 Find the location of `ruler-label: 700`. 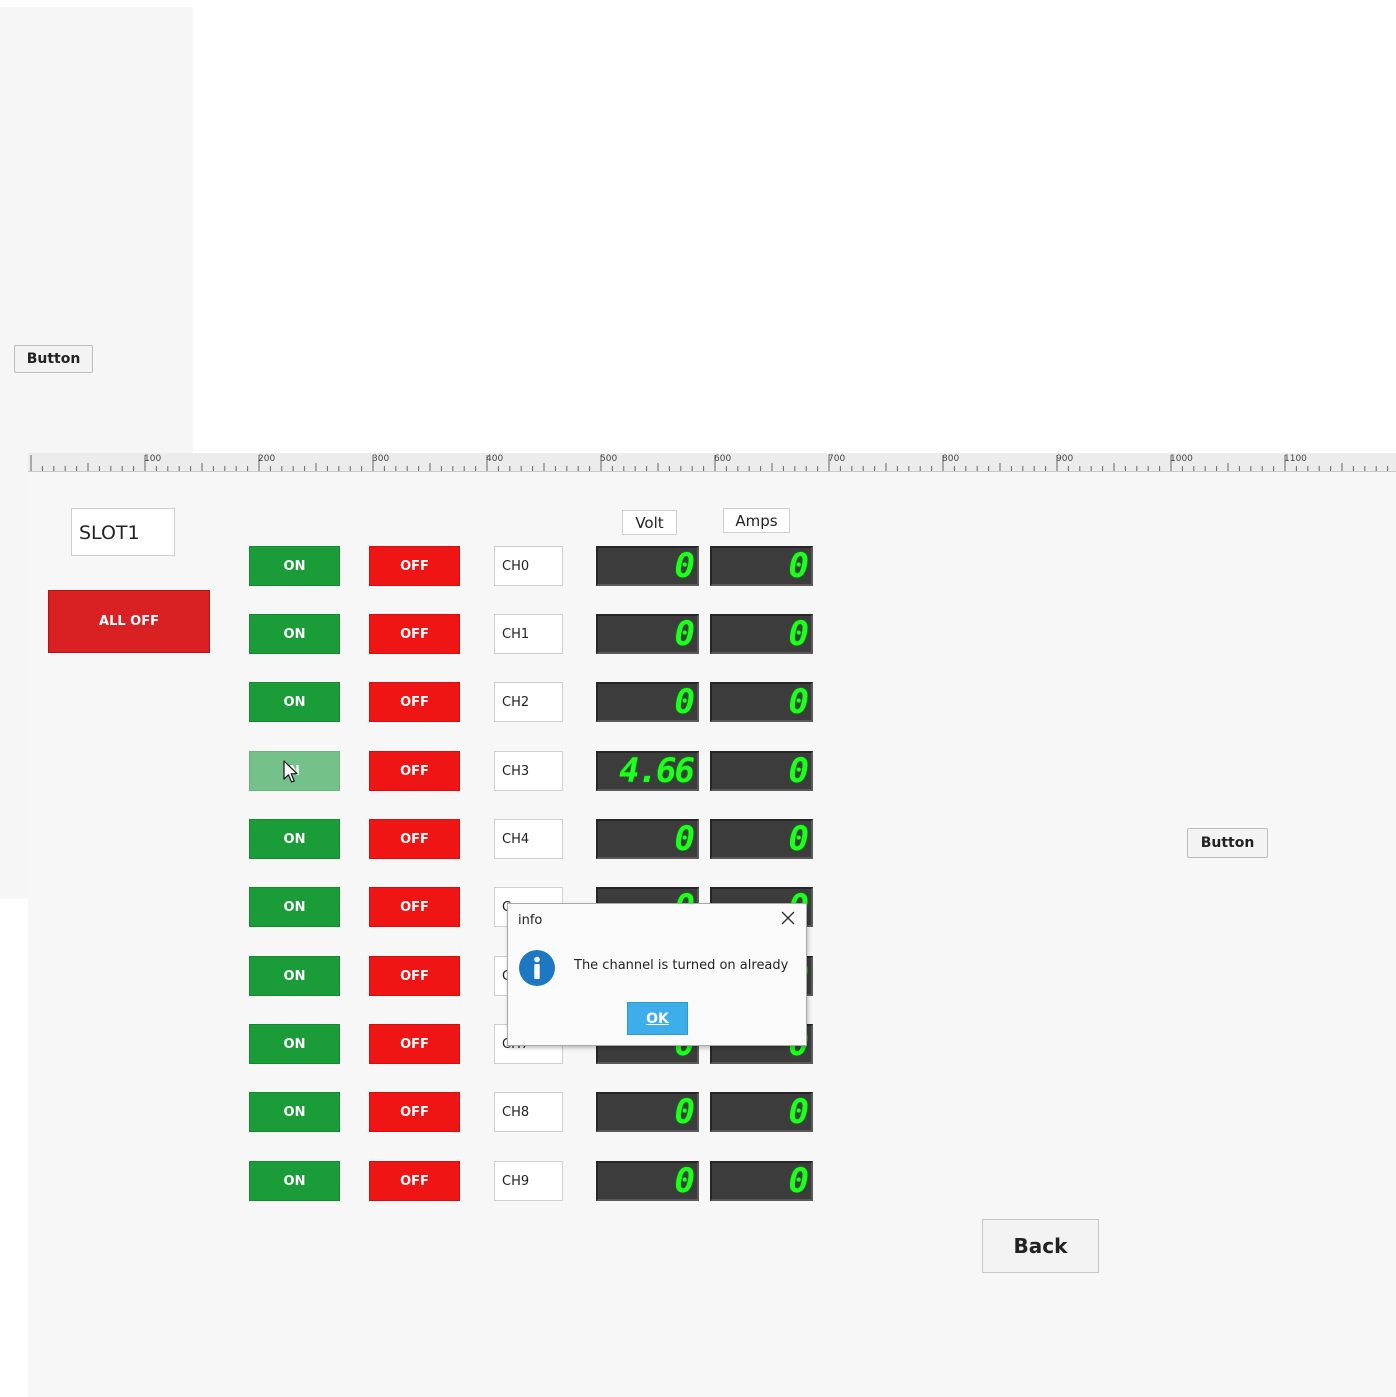

ruler-label: 700 is located at coordinates (837, 459).